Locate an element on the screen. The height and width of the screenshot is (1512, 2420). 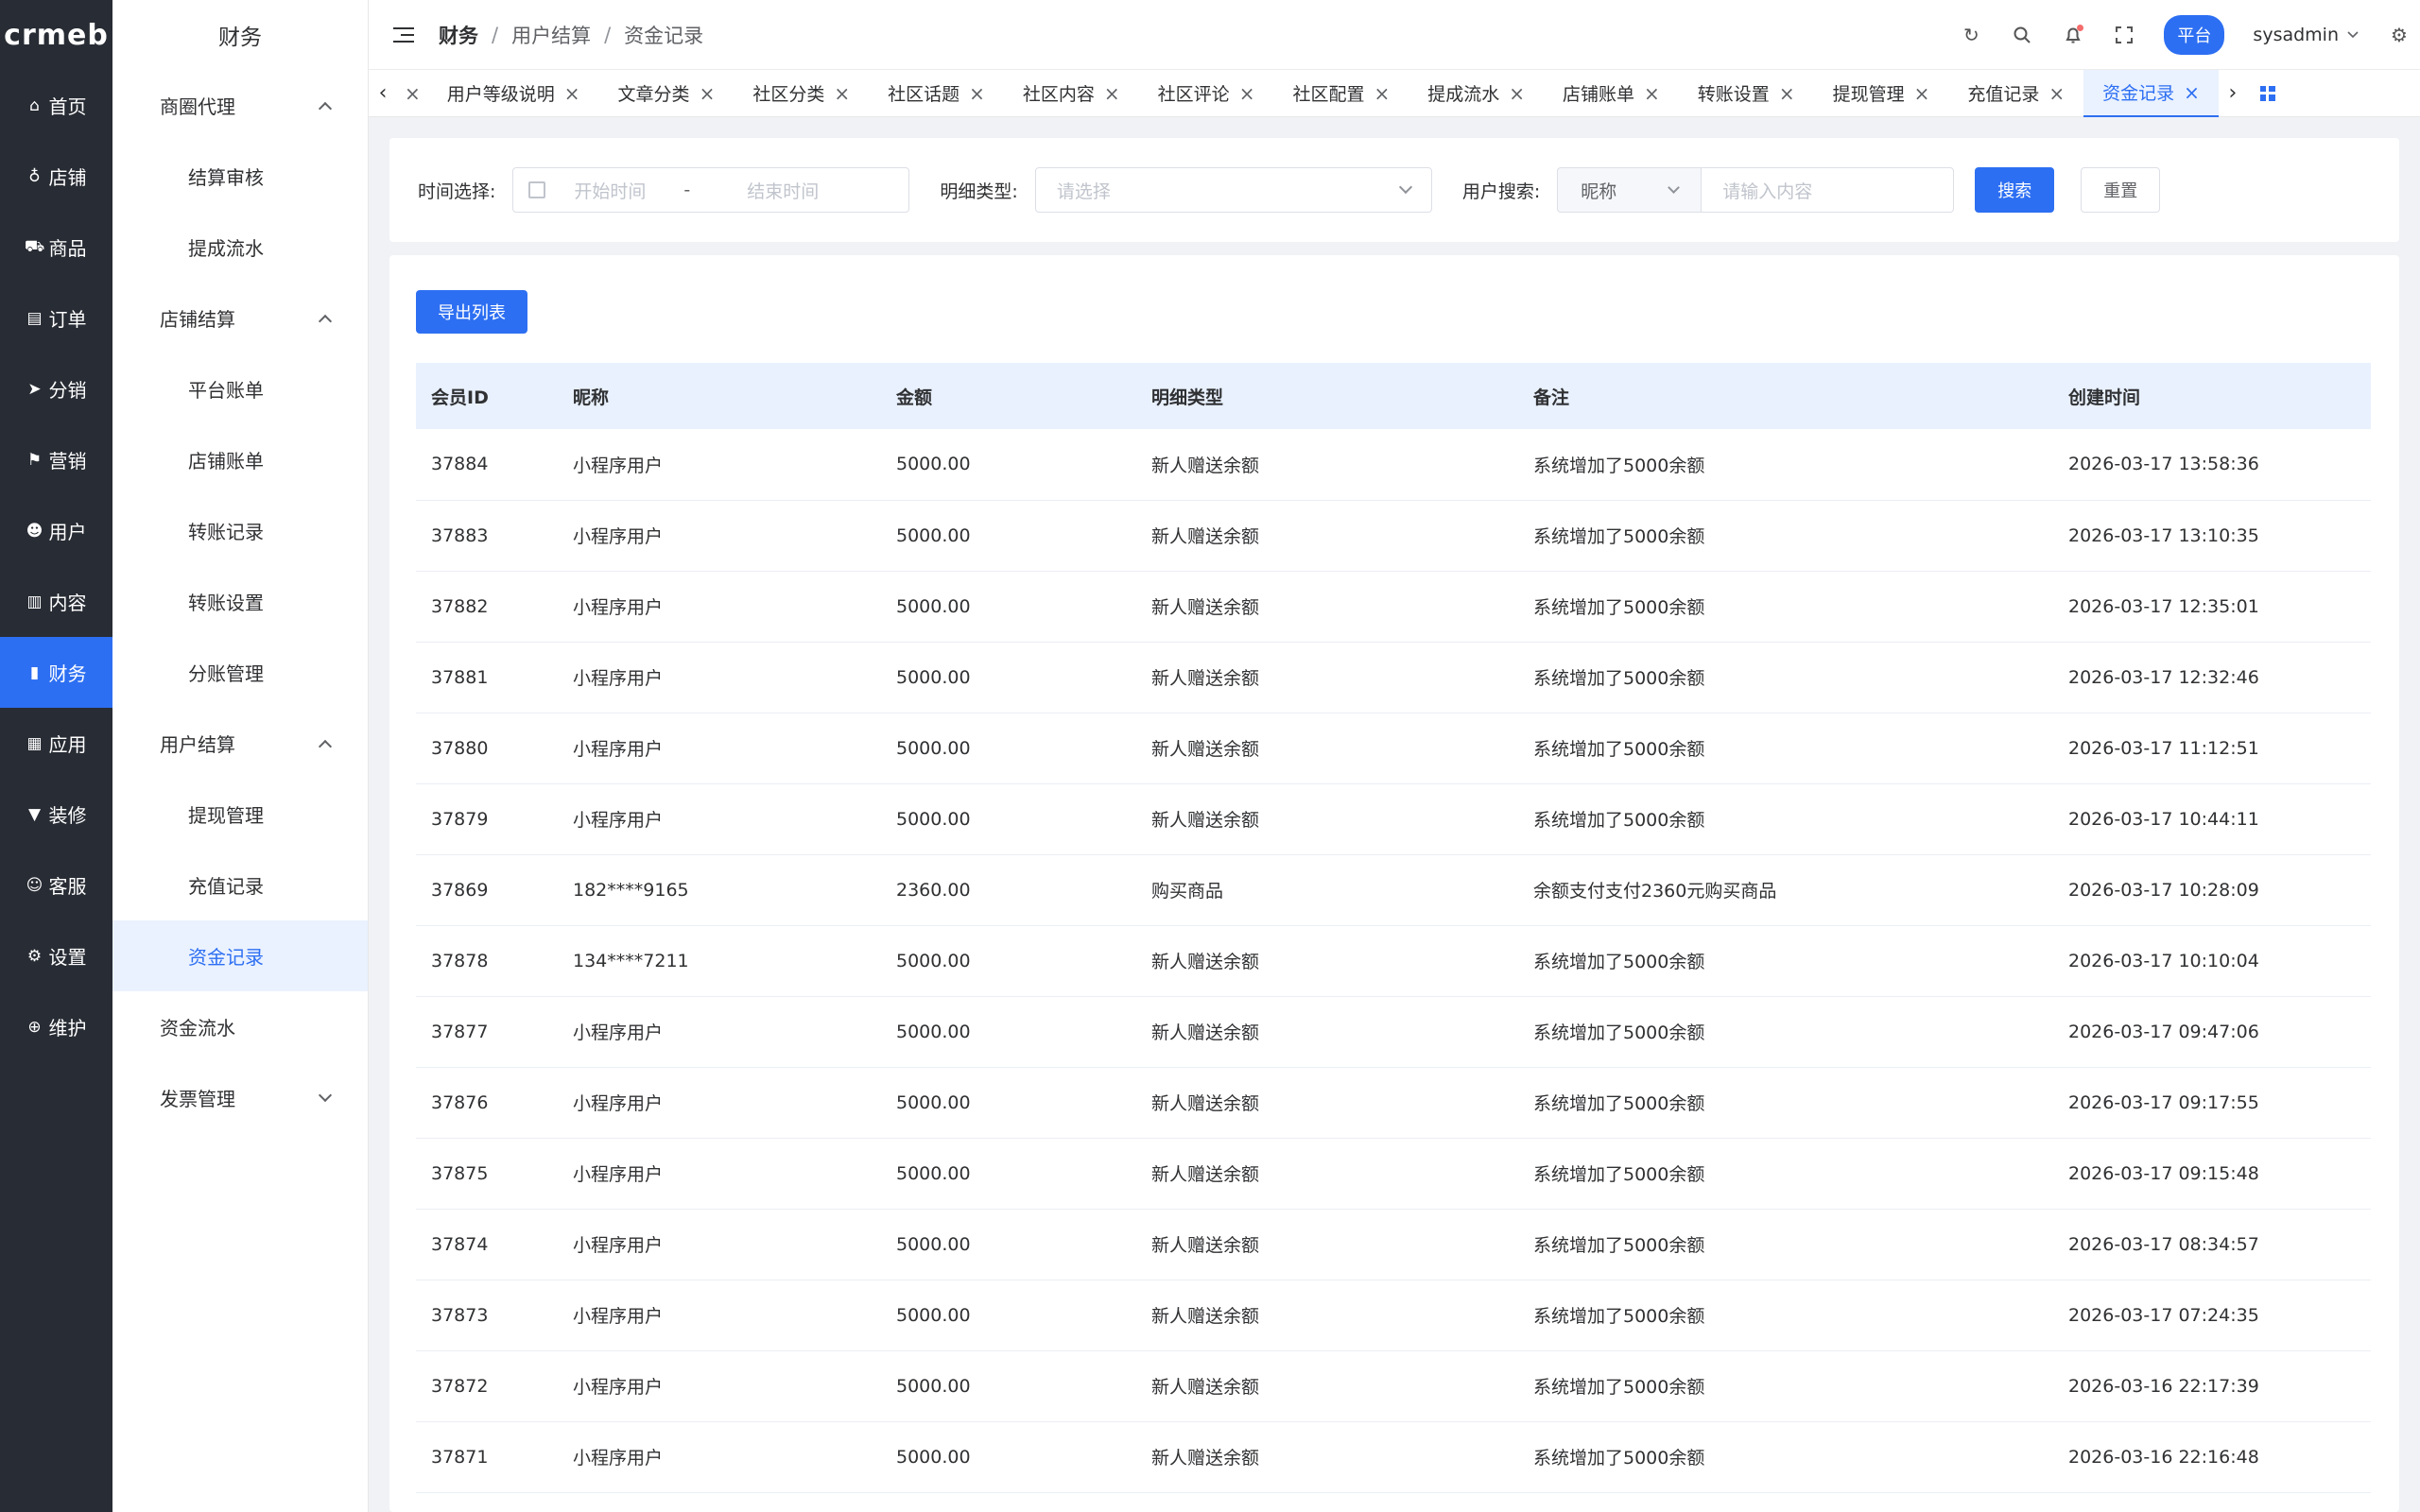
cell-created-time: 2026-03-17 11:12:51 is located at coordinates (2163, 748).